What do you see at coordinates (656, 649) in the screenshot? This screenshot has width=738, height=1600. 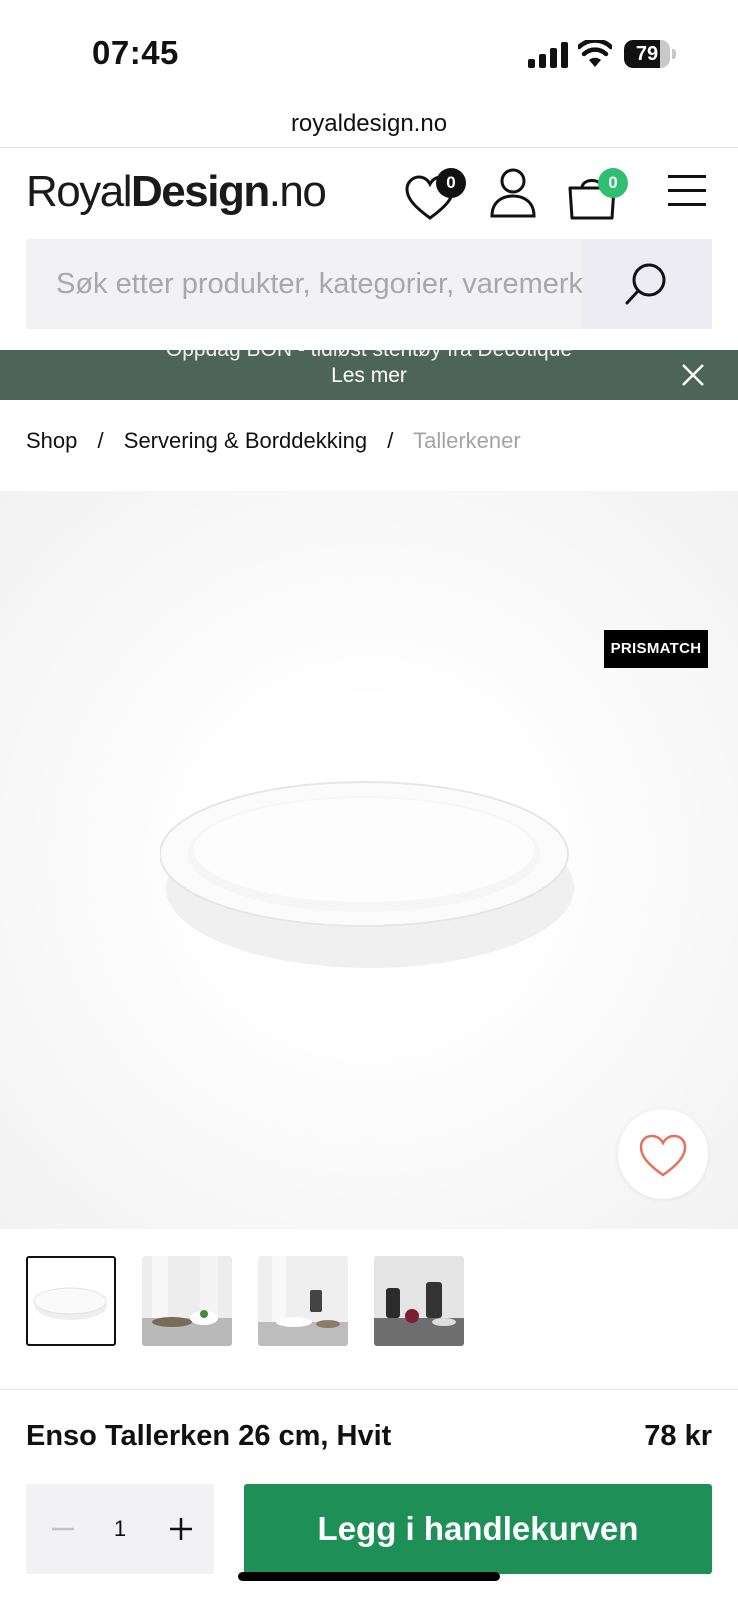 I see `prismatch-badge: PRISMATCH` at bounding box center [656, 649].